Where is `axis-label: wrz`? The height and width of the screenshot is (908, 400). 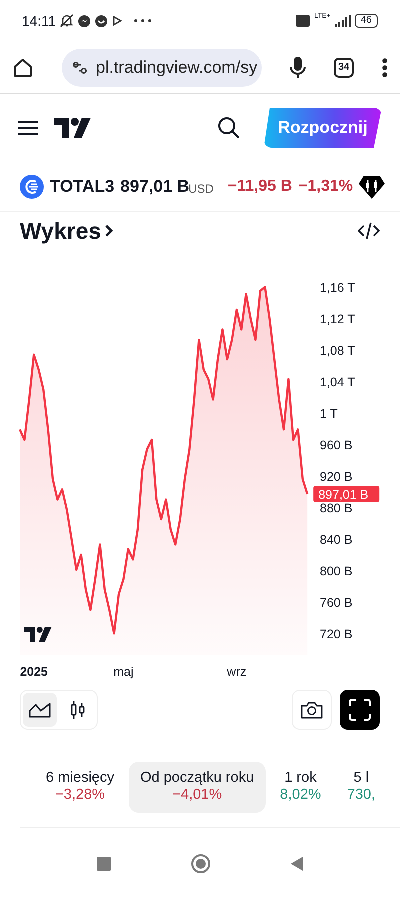 axis-label: wrz is located at coordinates (237, 672).